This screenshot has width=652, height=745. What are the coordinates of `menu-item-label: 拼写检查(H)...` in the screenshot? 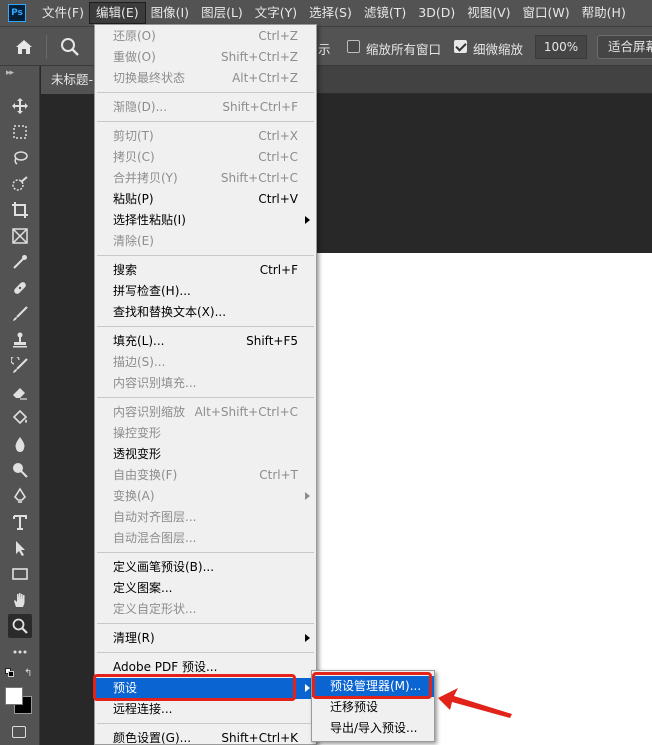 It's located at (152, 291).